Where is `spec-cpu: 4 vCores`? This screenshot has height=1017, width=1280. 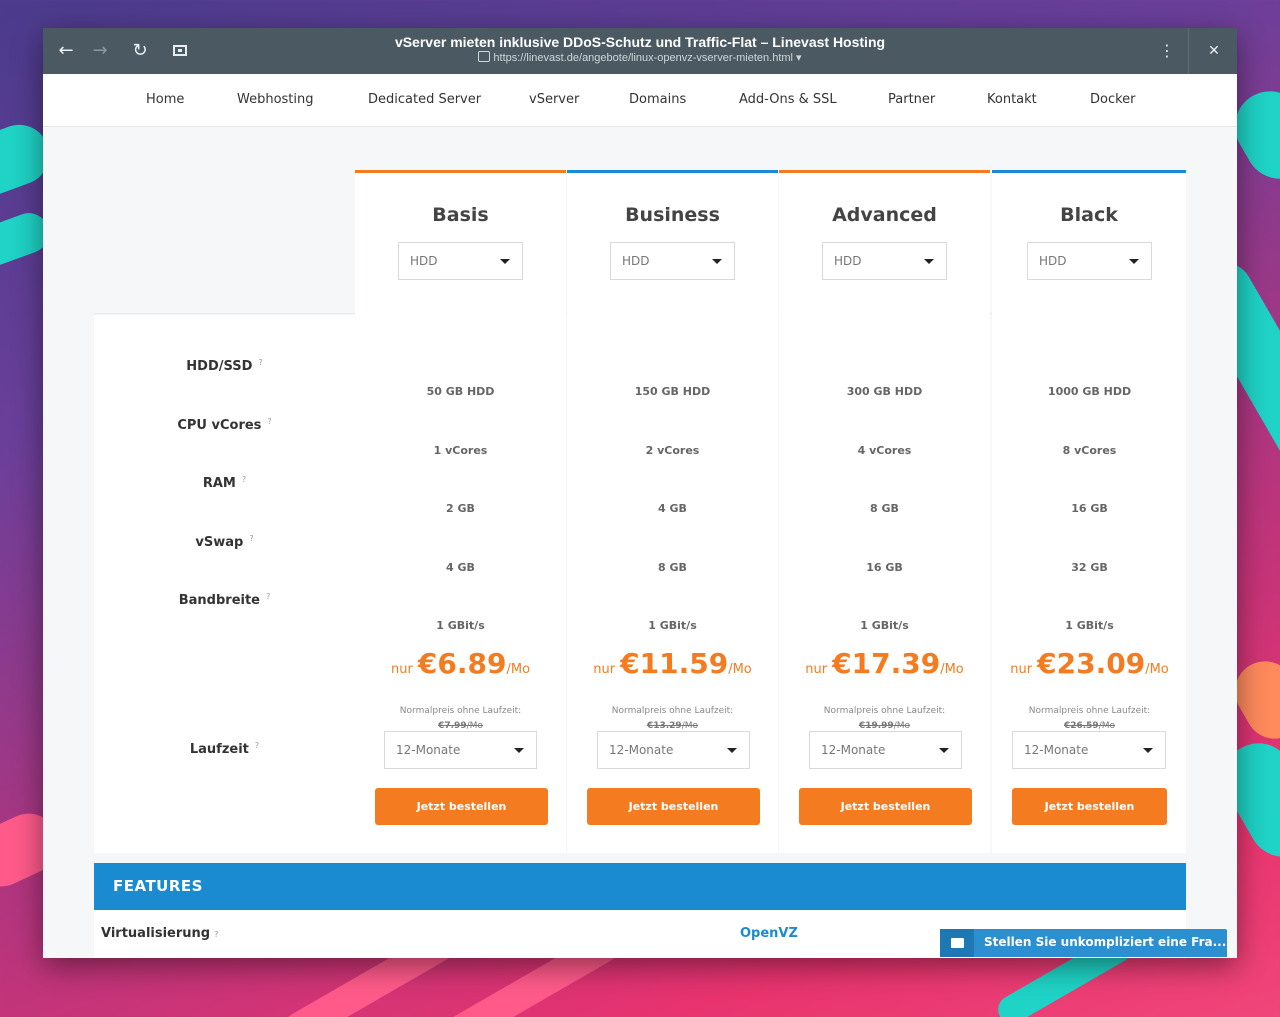 spec-cpu: 4 vCores is located at coordinates (884, 450).